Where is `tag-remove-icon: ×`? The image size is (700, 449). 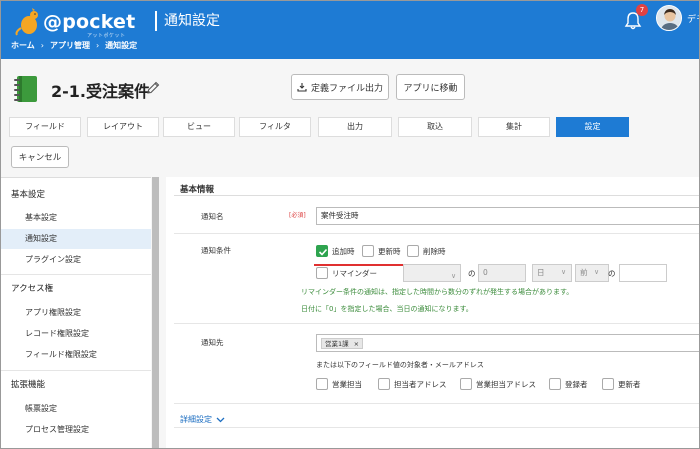
tag-remove-icon: × is located at coordinates (356, 343).